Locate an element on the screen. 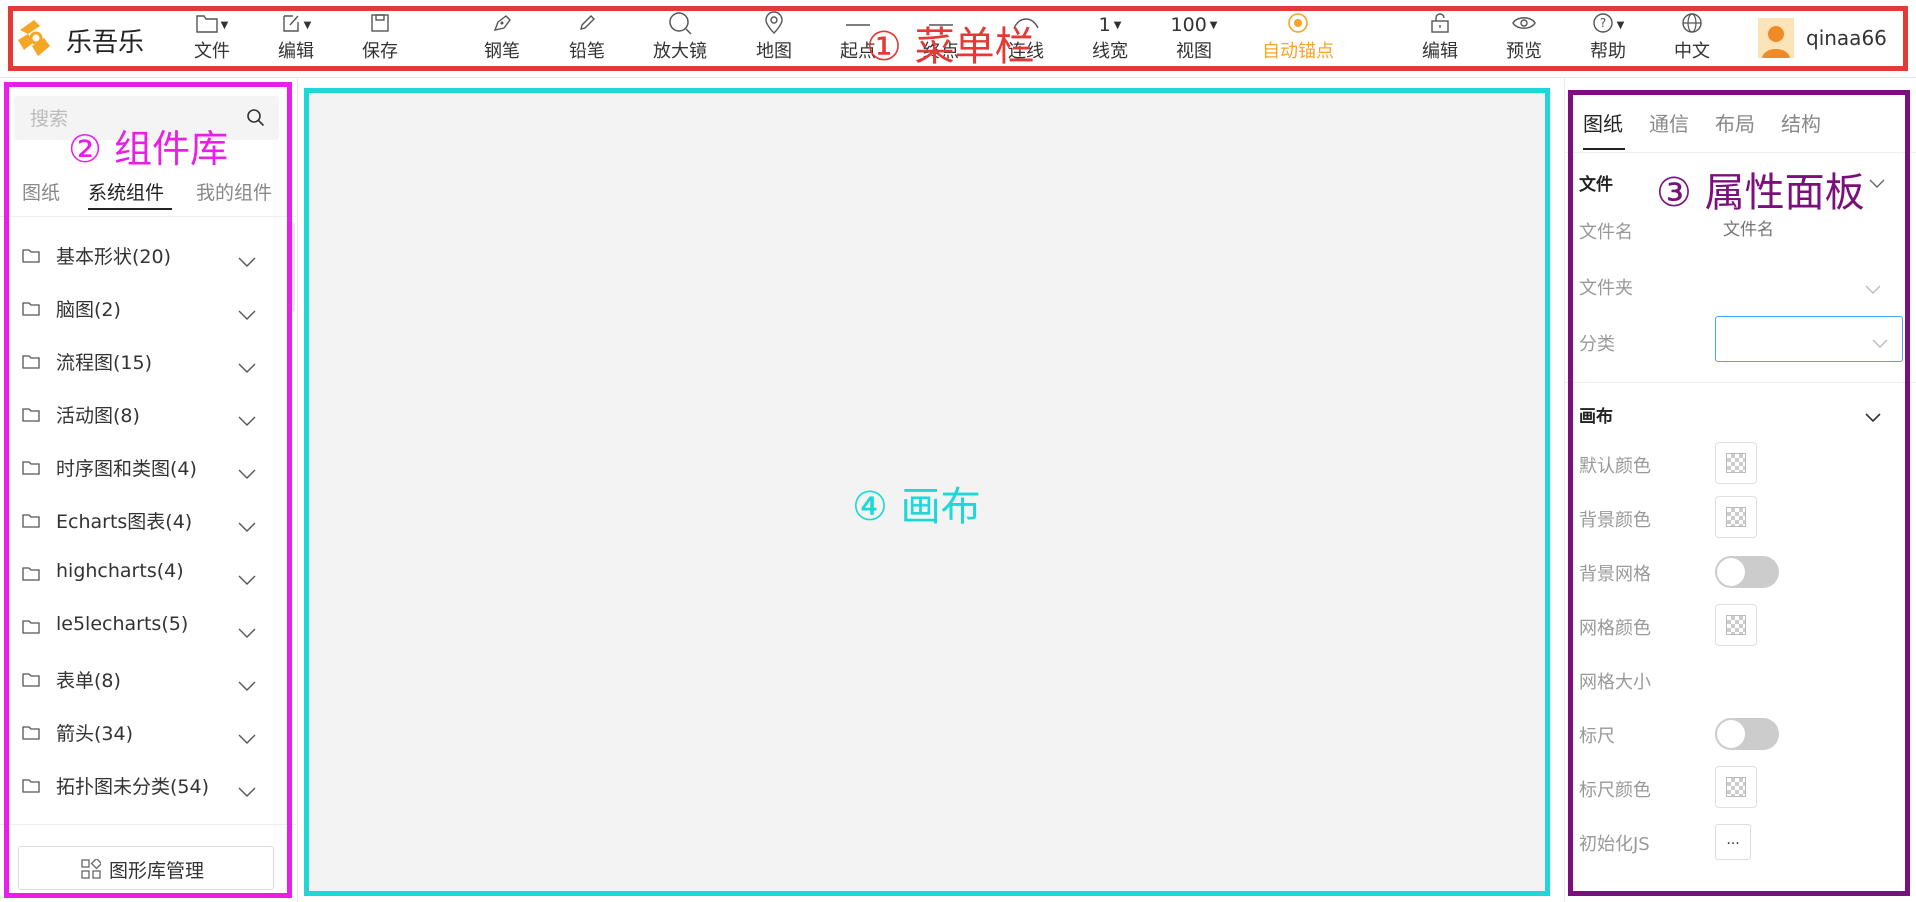 The height and width of the screenshot is (902, 1916). toolbar-preview-label: 预览 is located at coordinates (1524, 51).